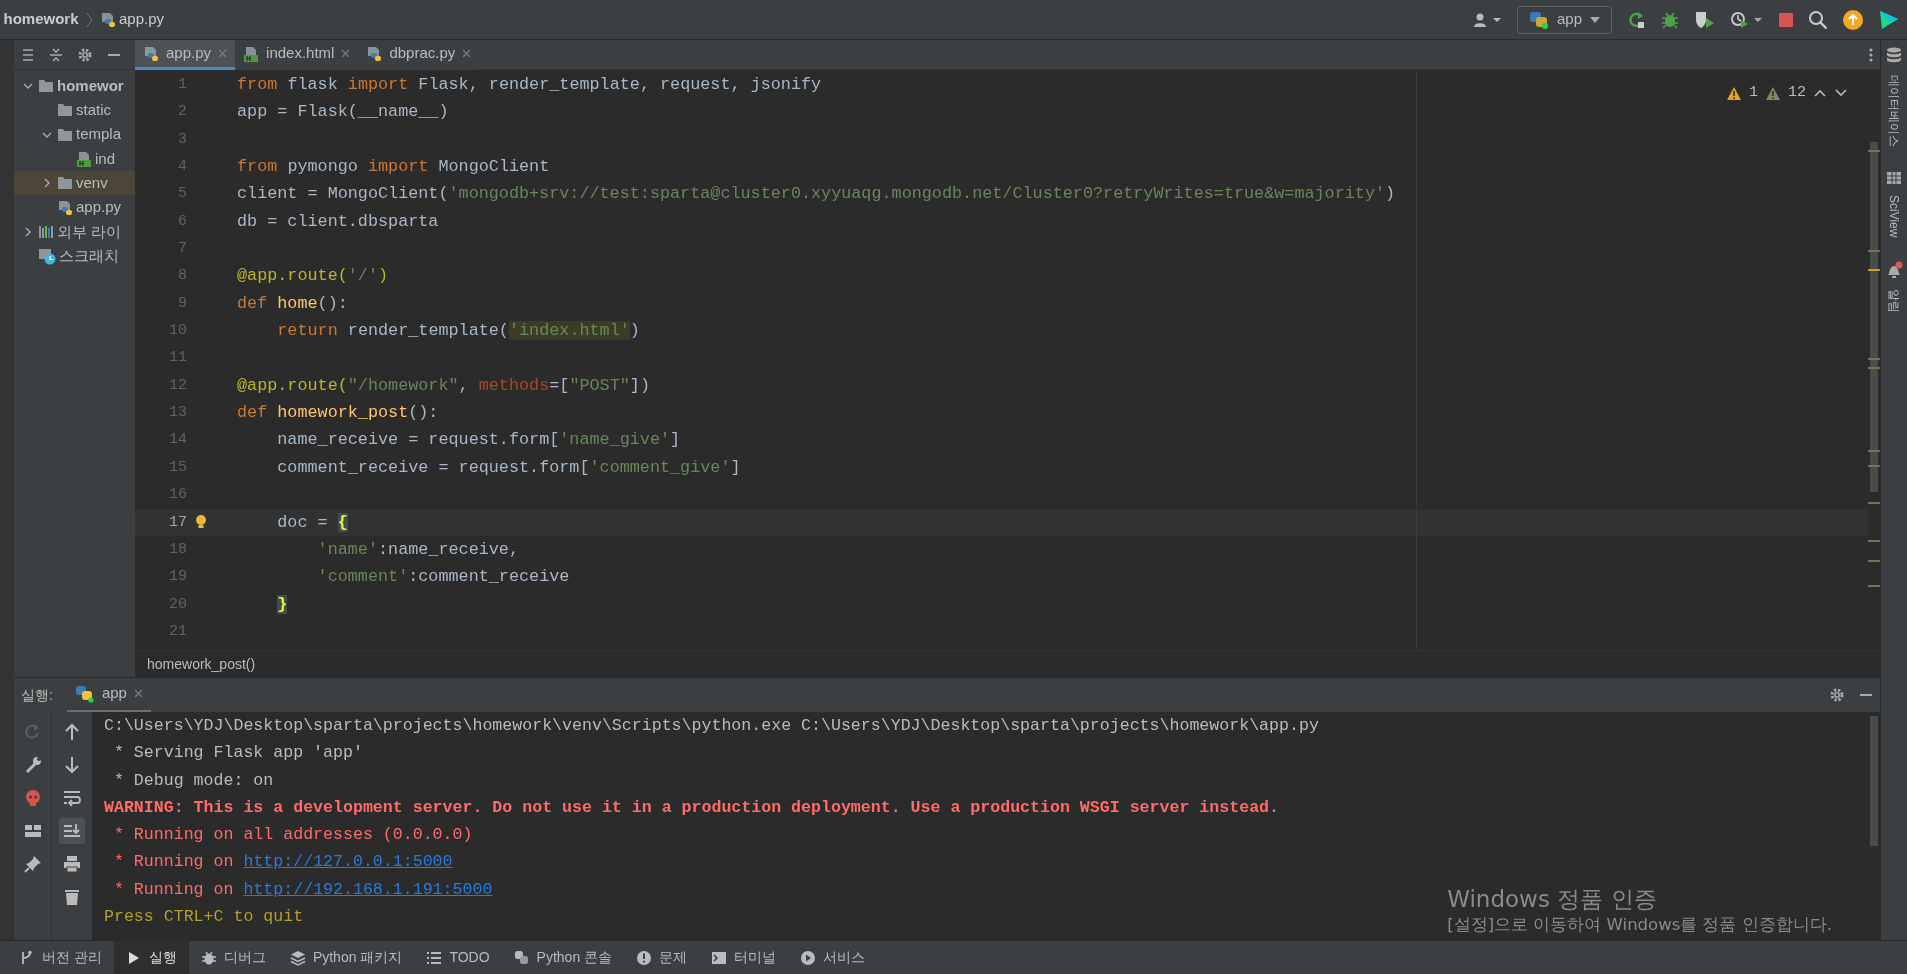  I want to click on more-icon, so click(1871, 54).